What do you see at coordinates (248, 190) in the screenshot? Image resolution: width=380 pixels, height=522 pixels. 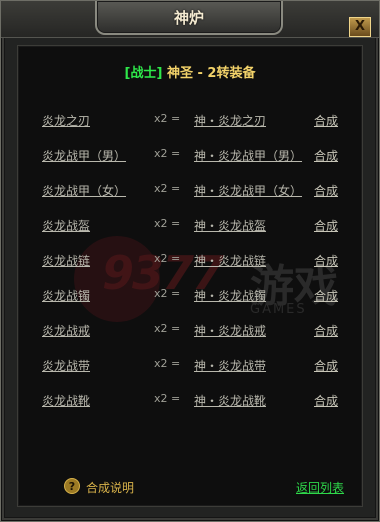 I see `result-item-link: 神・炎龙战甲（女）` at bounding box center [248, 190].